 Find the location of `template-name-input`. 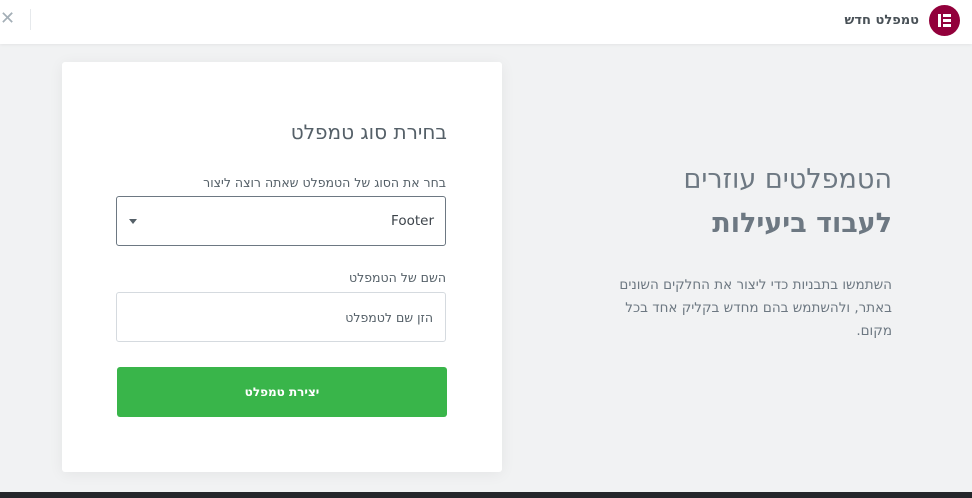

template-name-input is located at coordinates (281, 317).